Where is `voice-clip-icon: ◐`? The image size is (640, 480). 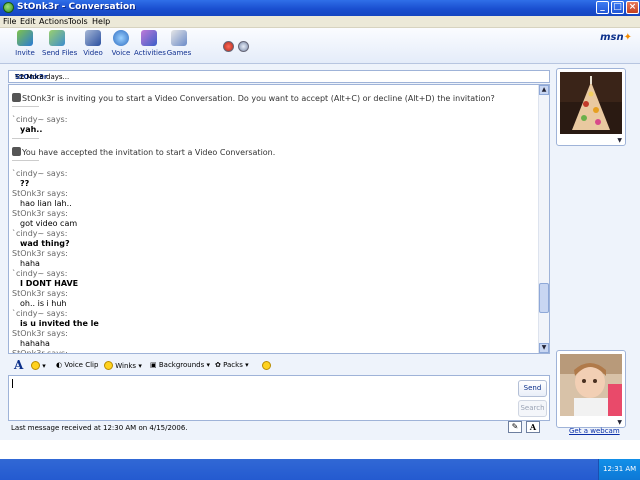 voice-clip-icon: ◐ is located at coordinates (59, 365).